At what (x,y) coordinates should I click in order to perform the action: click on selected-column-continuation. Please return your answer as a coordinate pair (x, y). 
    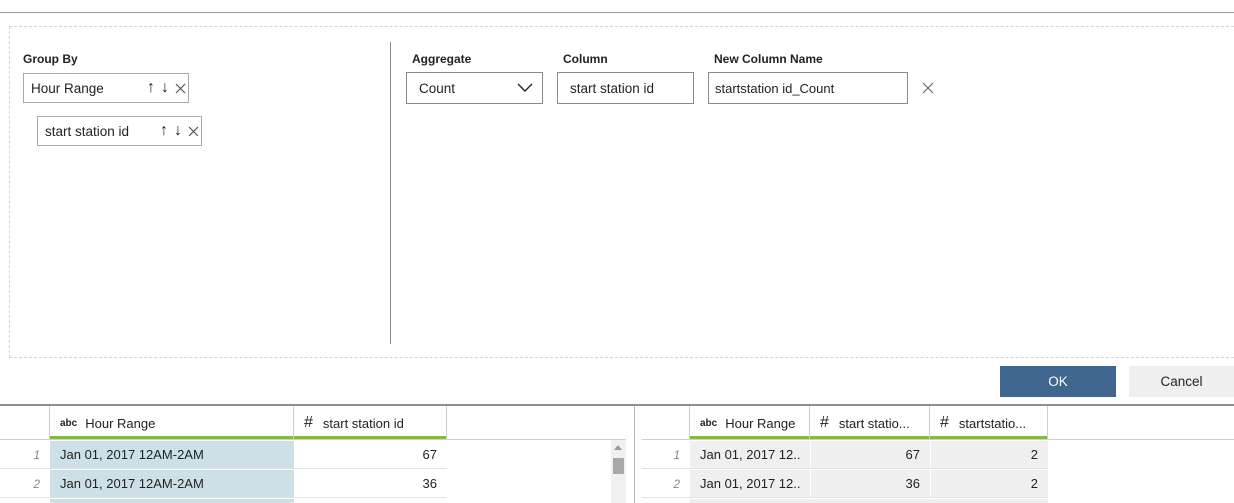
    Looking at the image, I should click on (172, 501).